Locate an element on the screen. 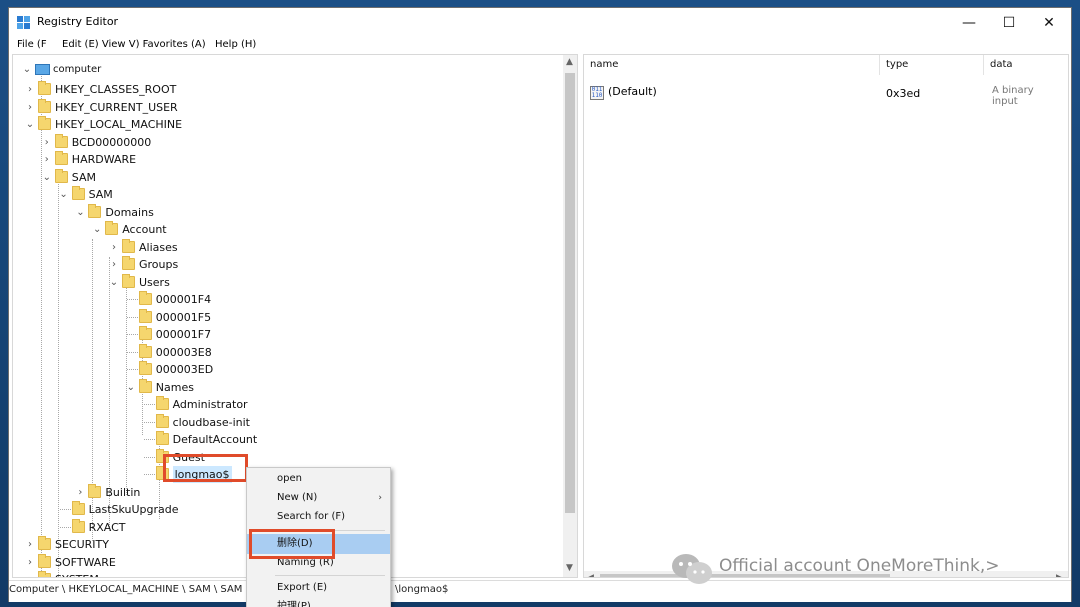 This screenshot has height=607, width=1080. tree-node-label: SECURITY is located at coordinates (82, 544).